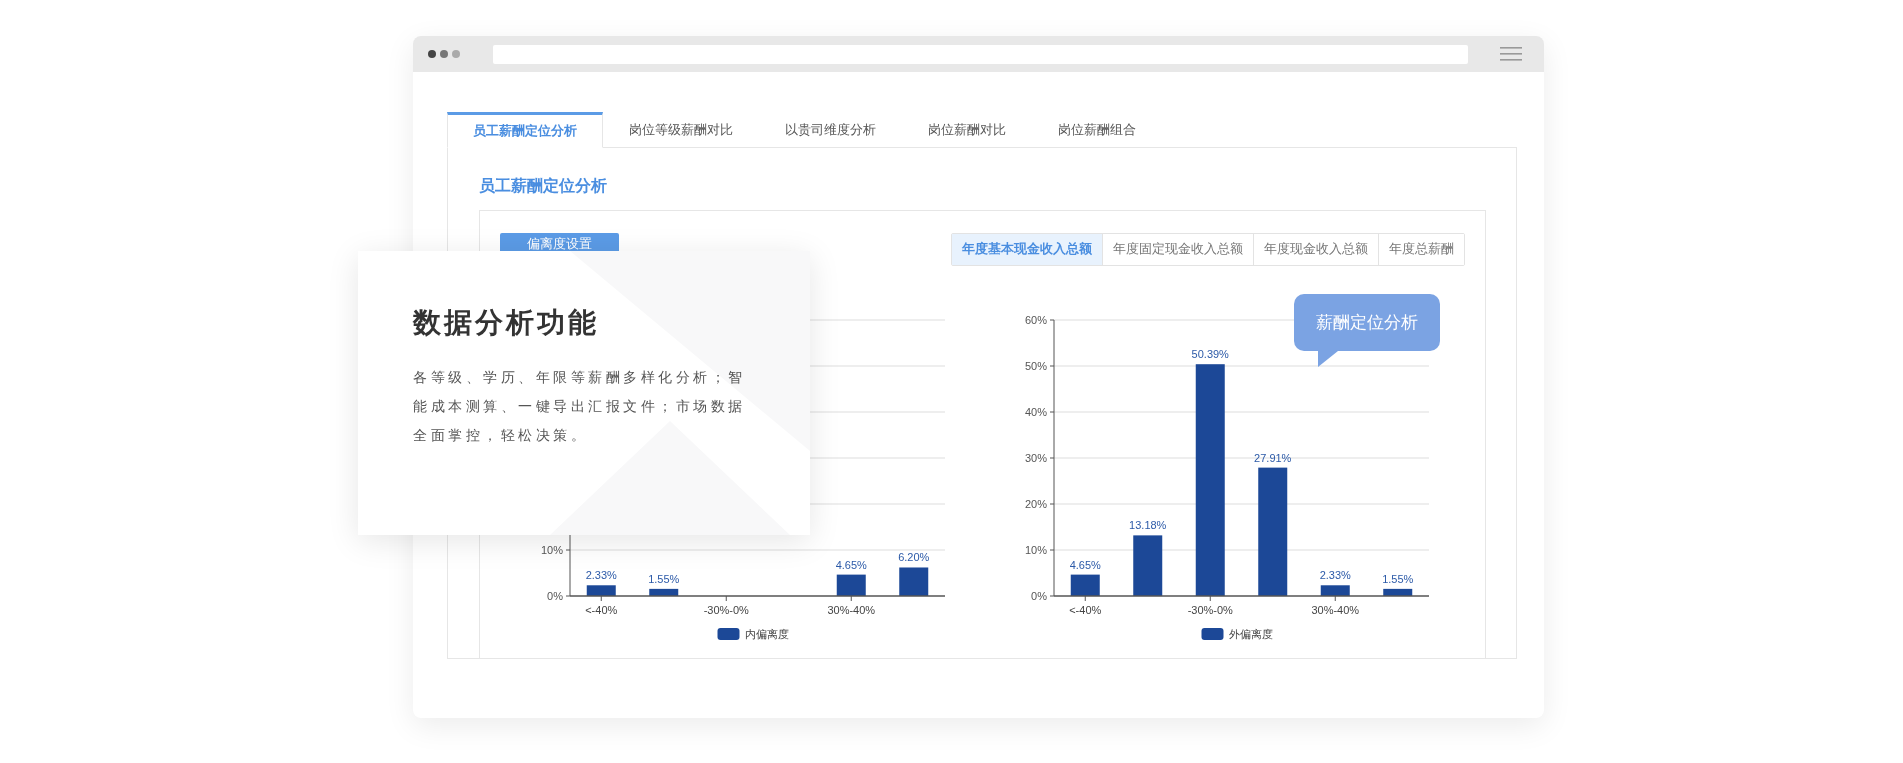  What do you see at coordinates (766, 634) in the screenshot?
I see `legend-label: 内偏离度` at bounding box center [766, 634].